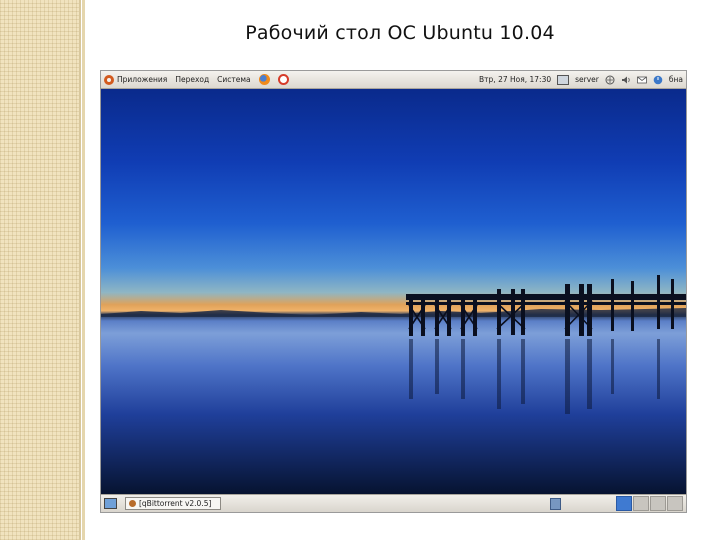 Image resolution: width=720 pixels, height=540 pixels. I want to click on taskbar-window-label: [qBittorrent v2.0.5], so click(175, 503).